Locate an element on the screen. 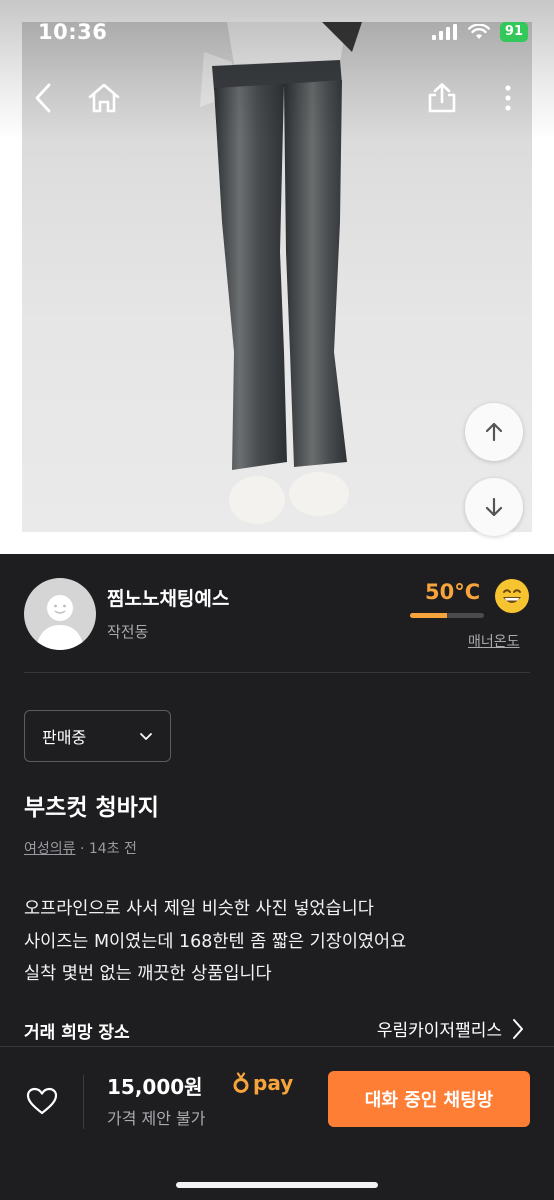  chevron-down-icon is located at coordinates (146, 736).